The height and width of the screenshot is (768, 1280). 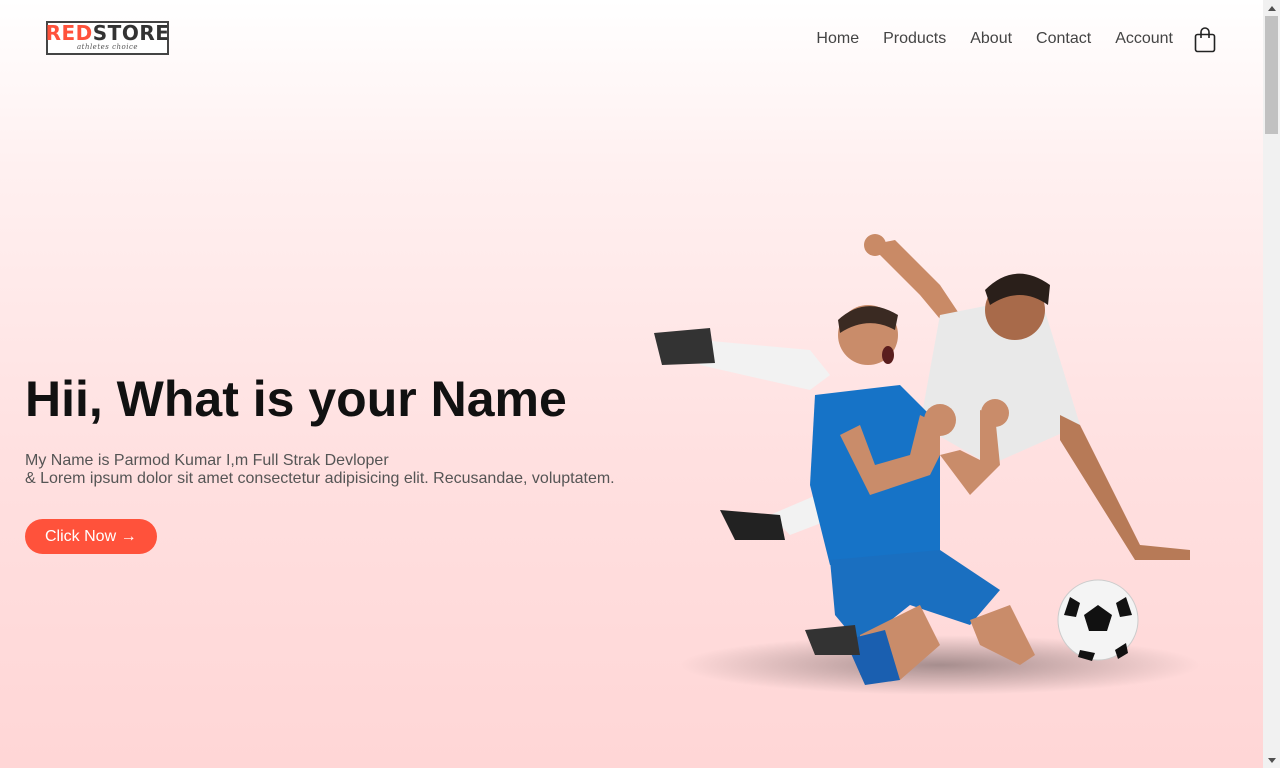 What do you see at coordinates (107, 47) in the screenshot?
I see `logo-tagline: athletes choice` at bounding box center [107, 47].